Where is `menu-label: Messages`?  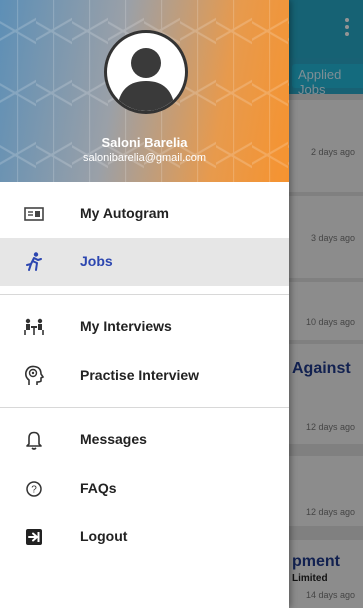
menu-label: Messages is located at coordinates (113, 439).